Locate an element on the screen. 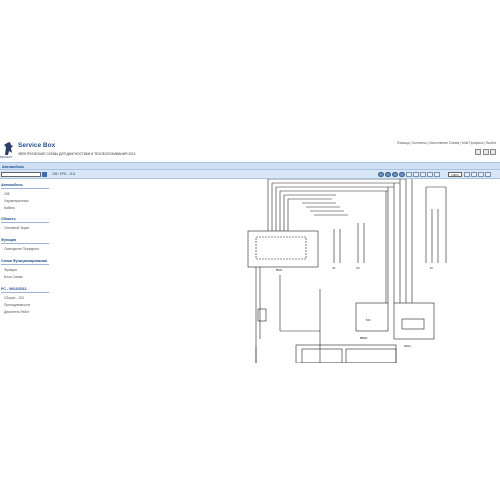 This screenshot has width=500, height=500. sidebar-category: Функция is located at coordinates (9, 240).